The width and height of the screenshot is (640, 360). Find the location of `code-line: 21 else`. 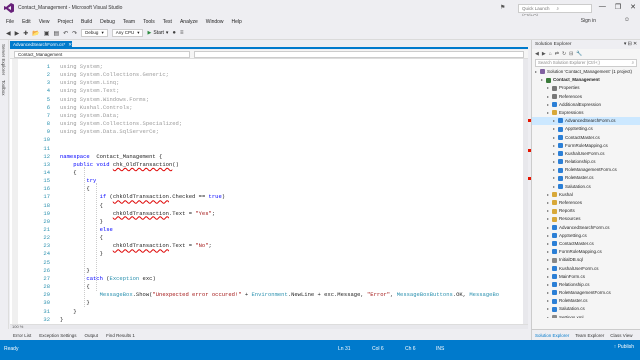

code-line: 21 else is located at coordinates (269, 230).